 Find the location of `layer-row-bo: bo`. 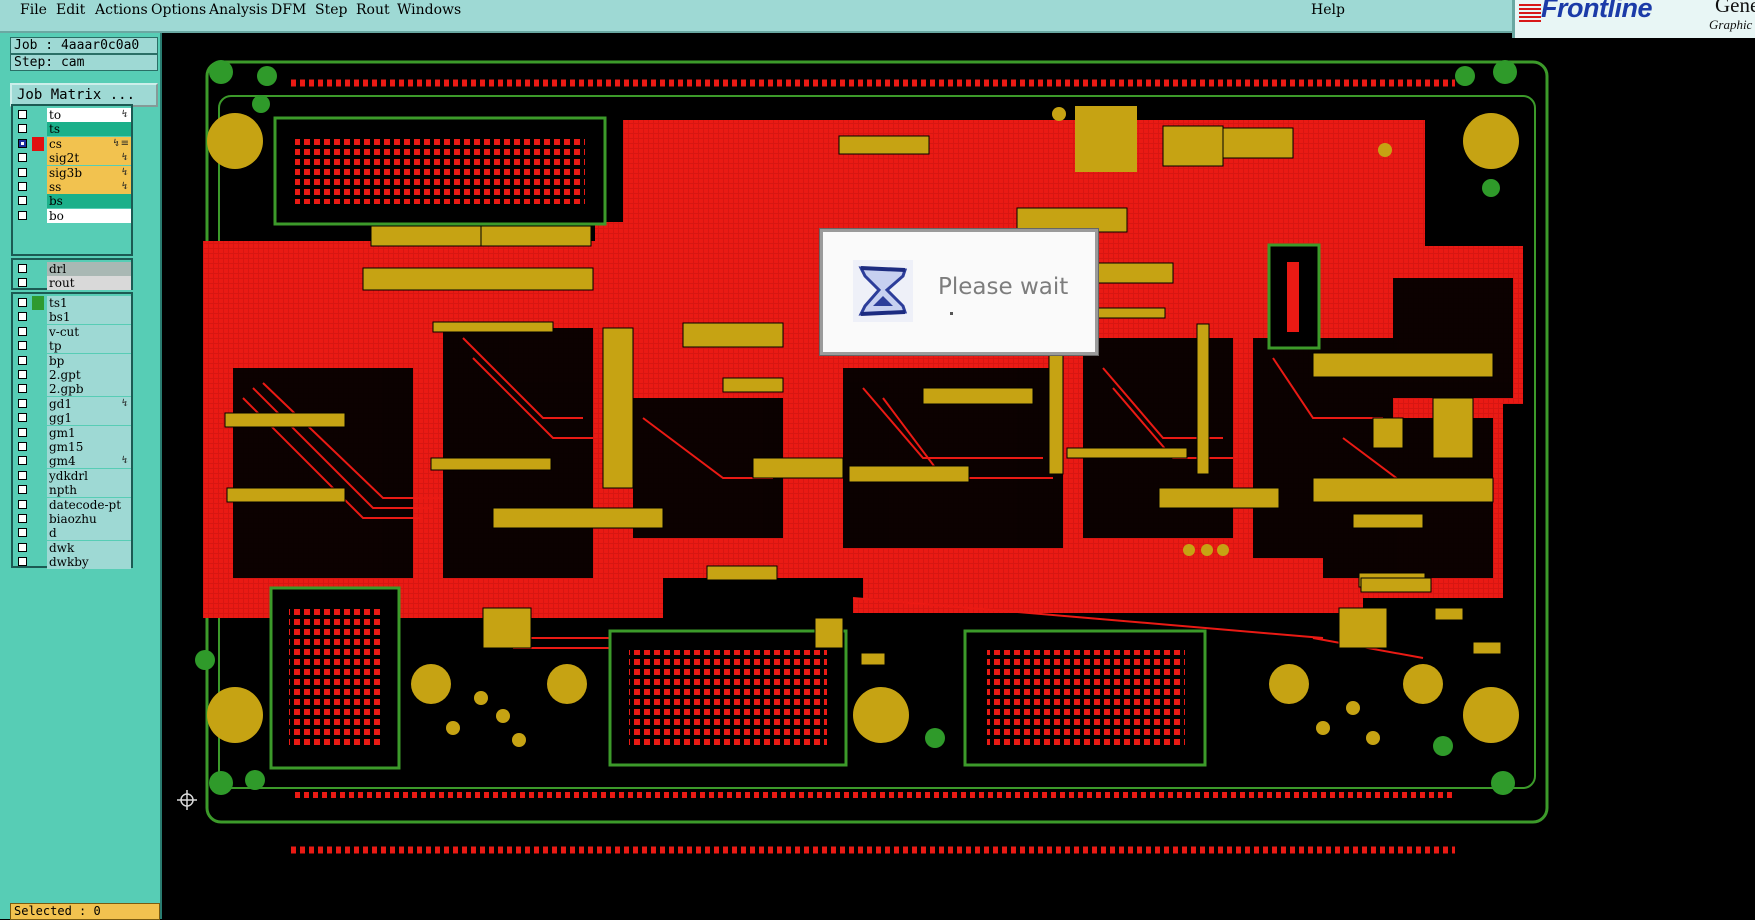

layer-row-bo: bo is located at coordinates (72, 216).